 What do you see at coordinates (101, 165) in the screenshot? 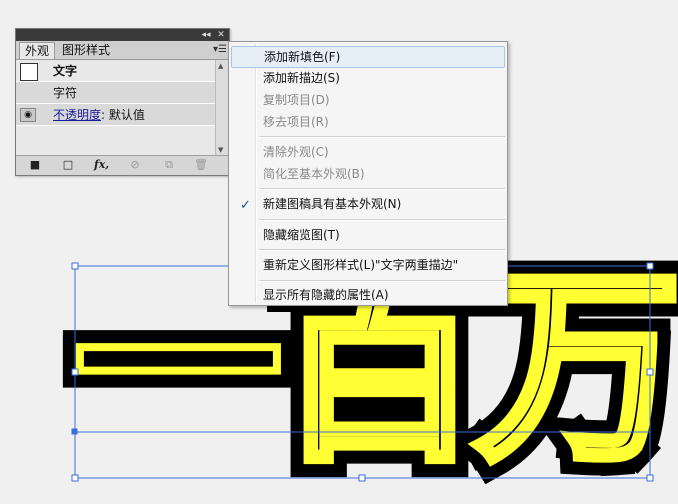
I see `fx-icon: fx,` at bounding box center [101, 165].